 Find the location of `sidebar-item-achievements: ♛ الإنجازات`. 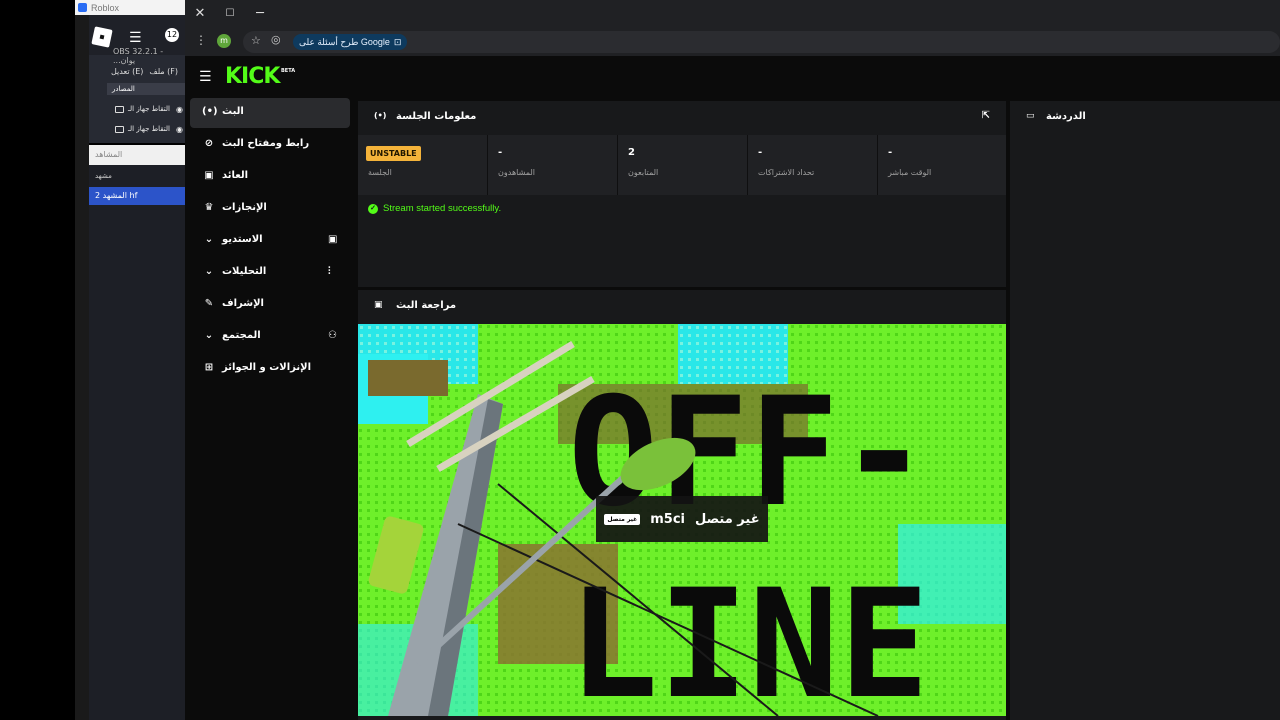

sidebar-item-achievements: ♛ الإنجازات is located at coordinates (270, 209).